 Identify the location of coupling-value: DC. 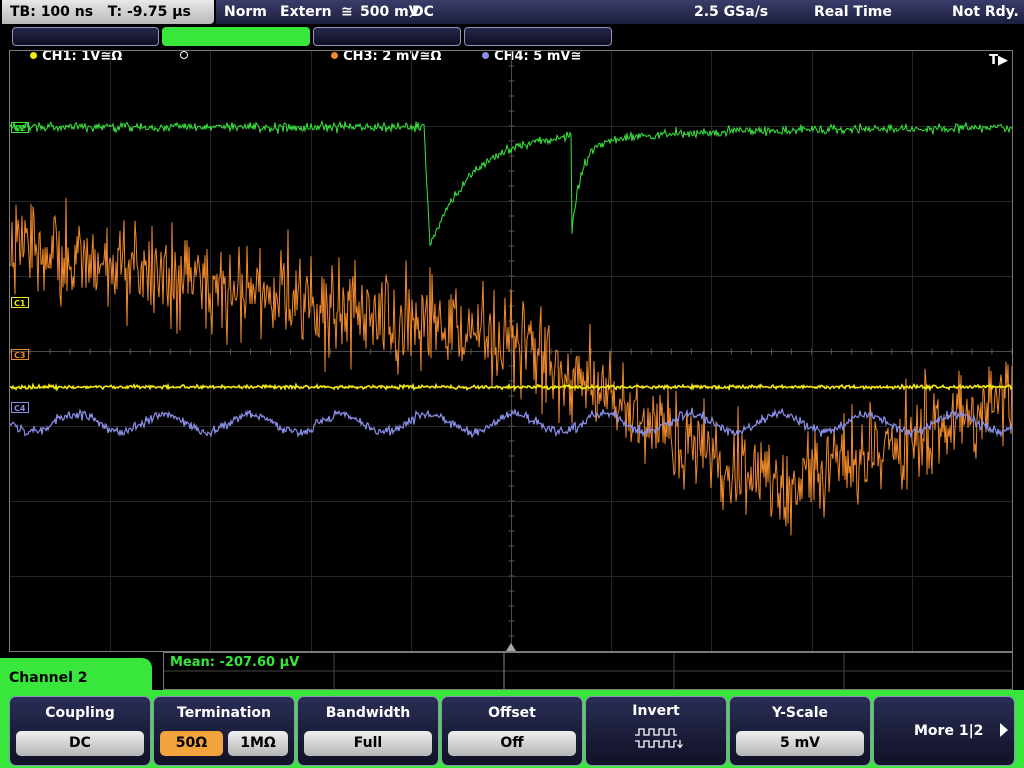
(80, 743).